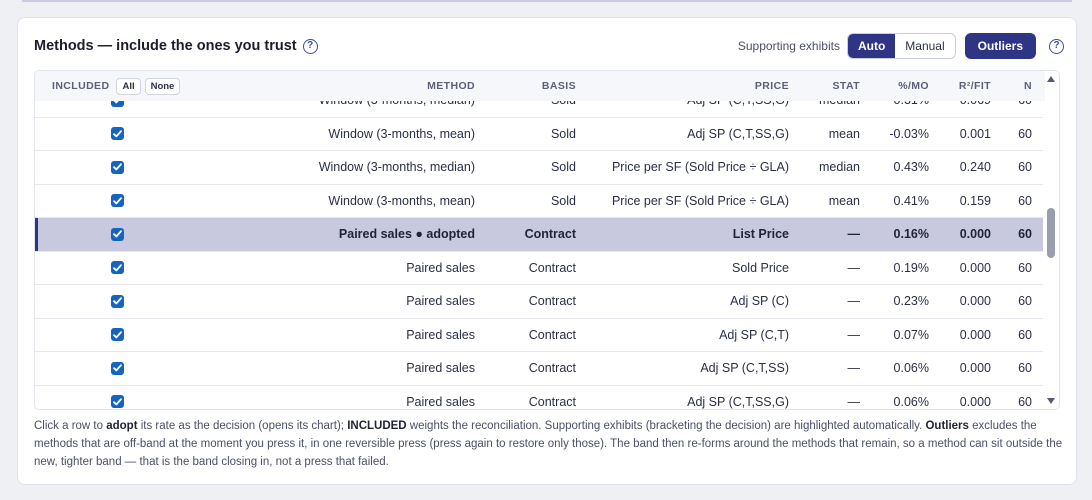  Describe the element at coordinates (947, 426) in the screenshot. I see `footnote-bold: Outliers` at that location.